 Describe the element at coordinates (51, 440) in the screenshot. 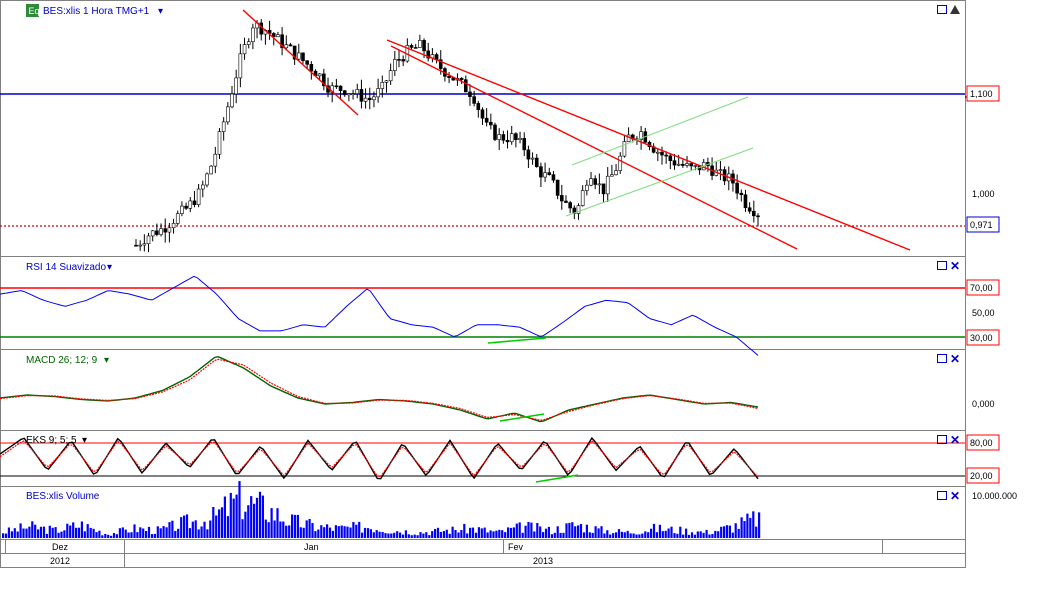

I see `stoch-title: EKS 9; 5; 5` at that location.